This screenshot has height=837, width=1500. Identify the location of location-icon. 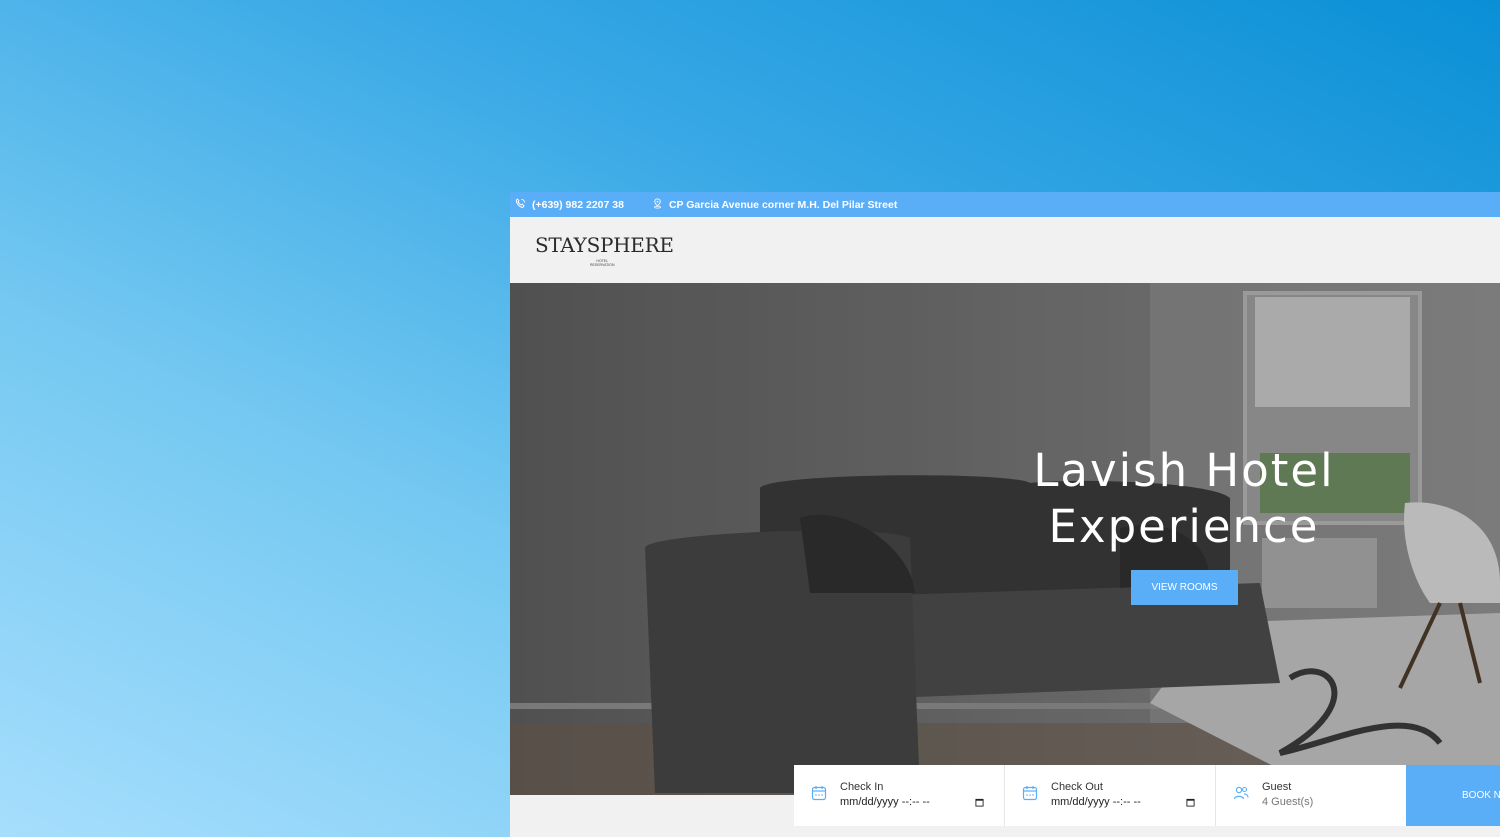
(657, 204).